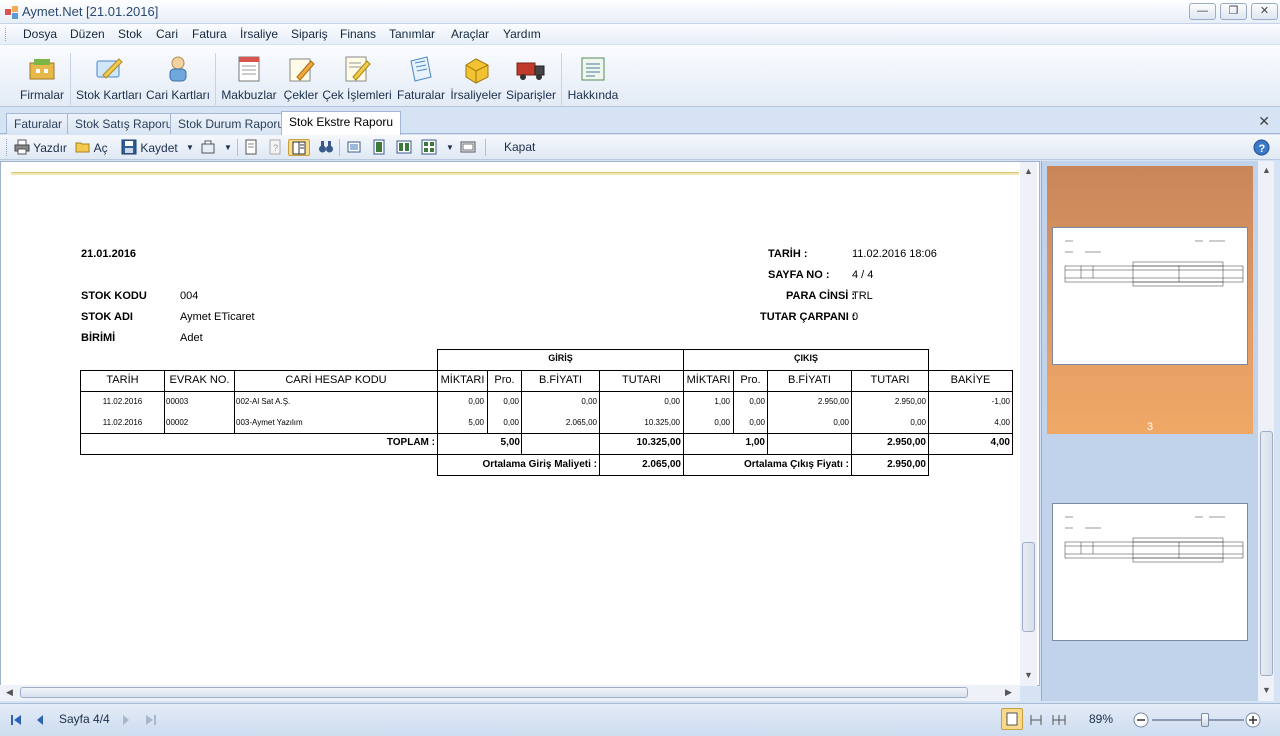  I want to click on status-bar: Sayfa 4/4 89%, so click(640, 719).